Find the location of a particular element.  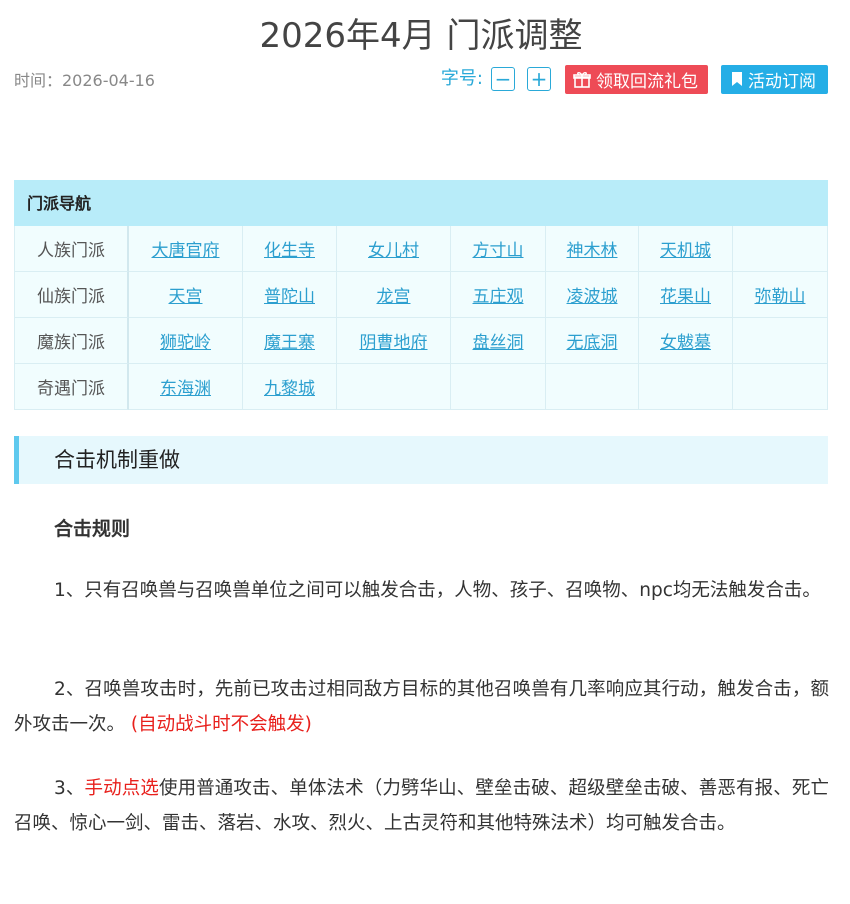

sect-link: 龙宫 is located at coordinates (394, 294).